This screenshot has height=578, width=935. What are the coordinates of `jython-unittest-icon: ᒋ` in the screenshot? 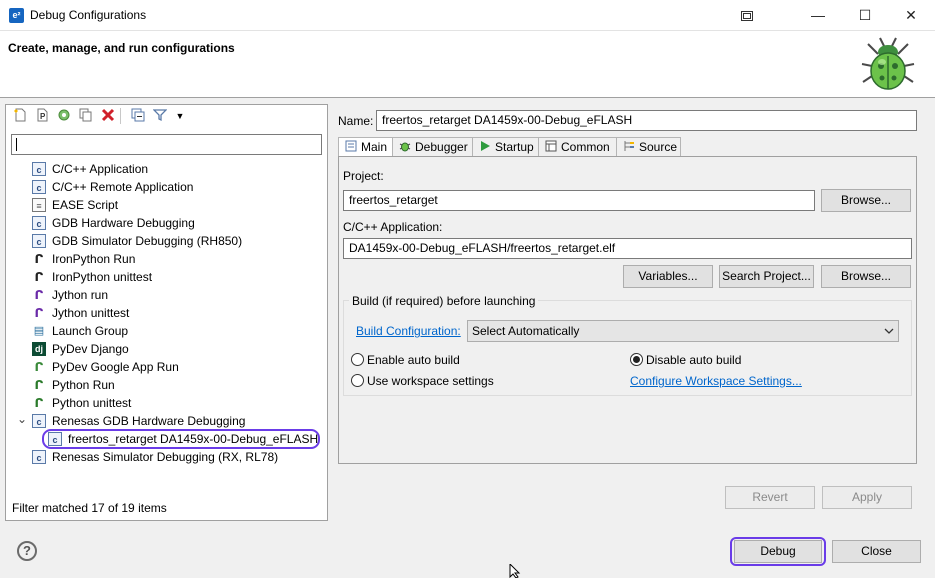 It's located at (39, 313).